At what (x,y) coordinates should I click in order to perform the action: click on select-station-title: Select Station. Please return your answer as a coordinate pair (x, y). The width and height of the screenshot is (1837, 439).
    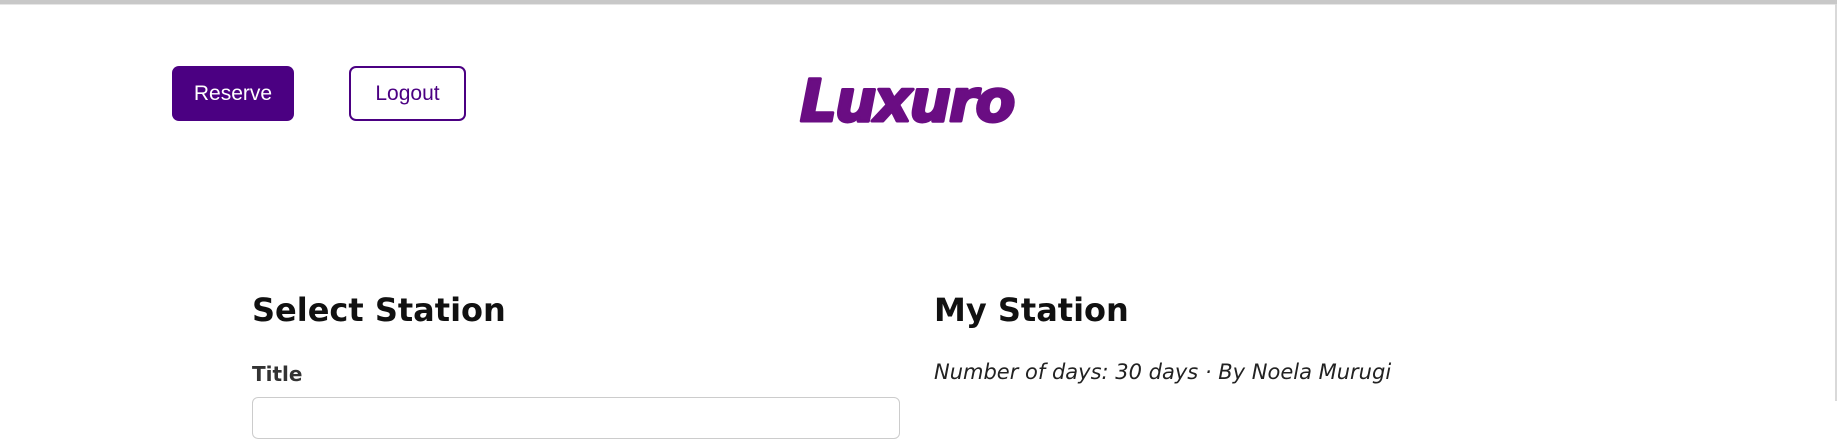
    Looking at the image, I should click on (379, 310).